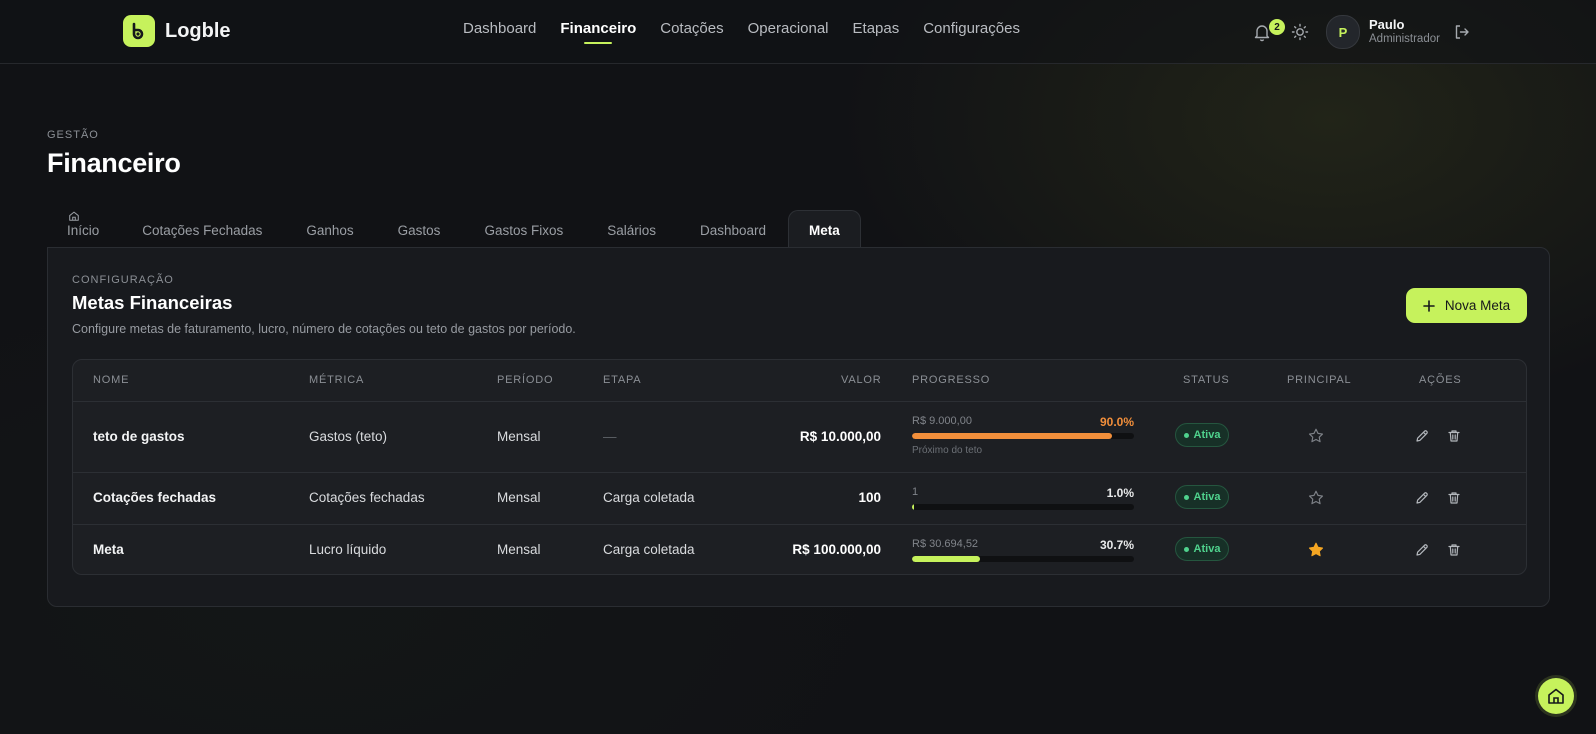 The width and height of the screenshot is (1596, 734). I want to click on user-role: Administrador, so click(1404, 39).